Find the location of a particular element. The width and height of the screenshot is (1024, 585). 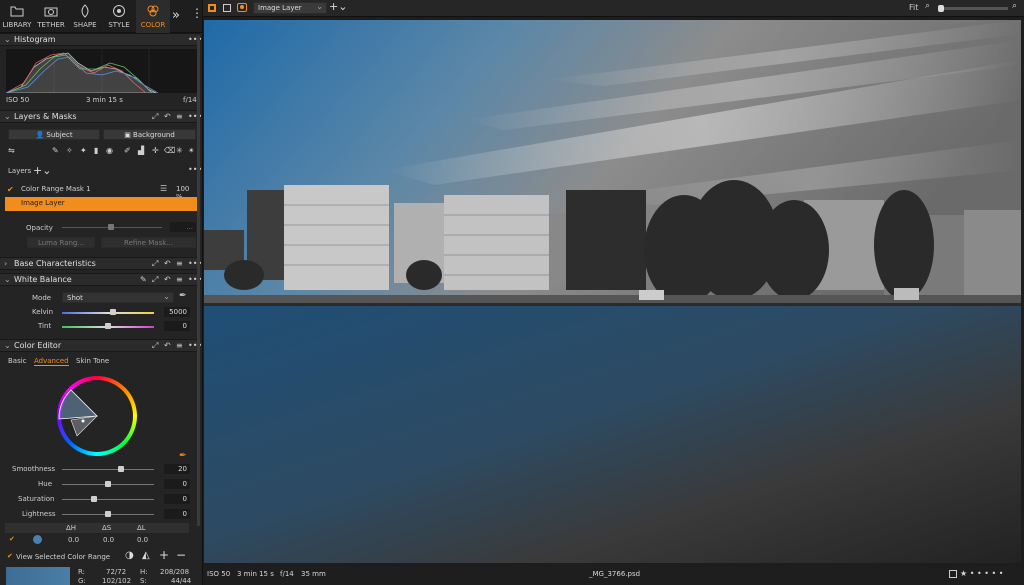

eyedropper-icon: ✒ is located at coordinates (183, 296).